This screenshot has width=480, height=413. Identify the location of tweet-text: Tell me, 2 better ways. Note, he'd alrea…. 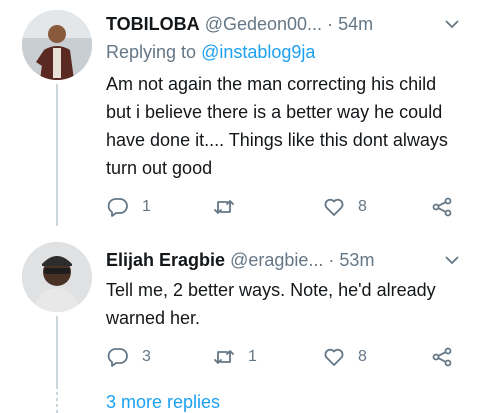
(271, 304).